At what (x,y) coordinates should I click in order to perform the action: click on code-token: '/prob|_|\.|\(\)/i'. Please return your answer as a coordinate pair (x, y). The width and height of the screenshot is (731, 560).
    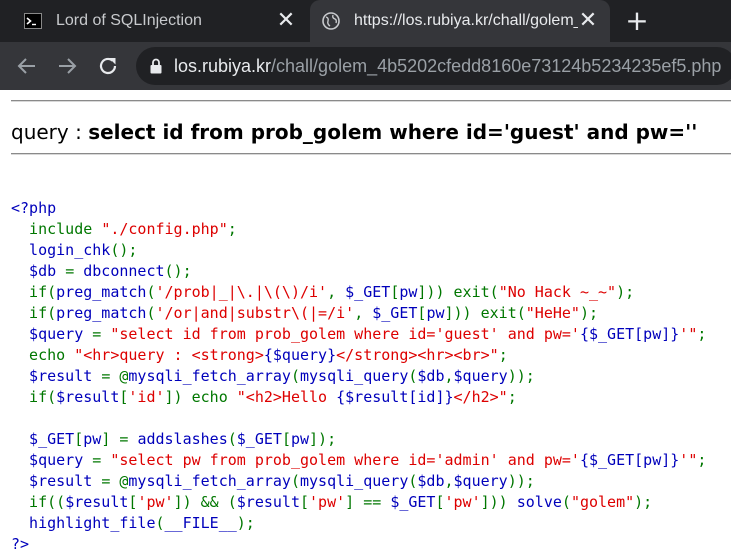
    Looking at the image, I should click on (241, 292).